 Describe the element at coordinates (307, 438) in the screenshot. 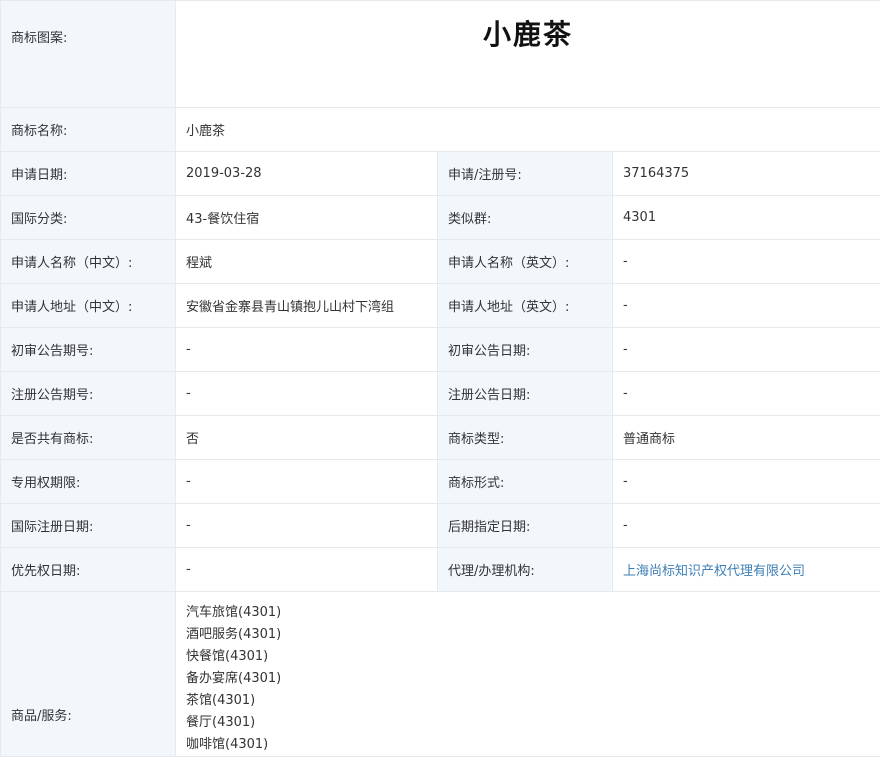

I see `field-value: 否` at that location.